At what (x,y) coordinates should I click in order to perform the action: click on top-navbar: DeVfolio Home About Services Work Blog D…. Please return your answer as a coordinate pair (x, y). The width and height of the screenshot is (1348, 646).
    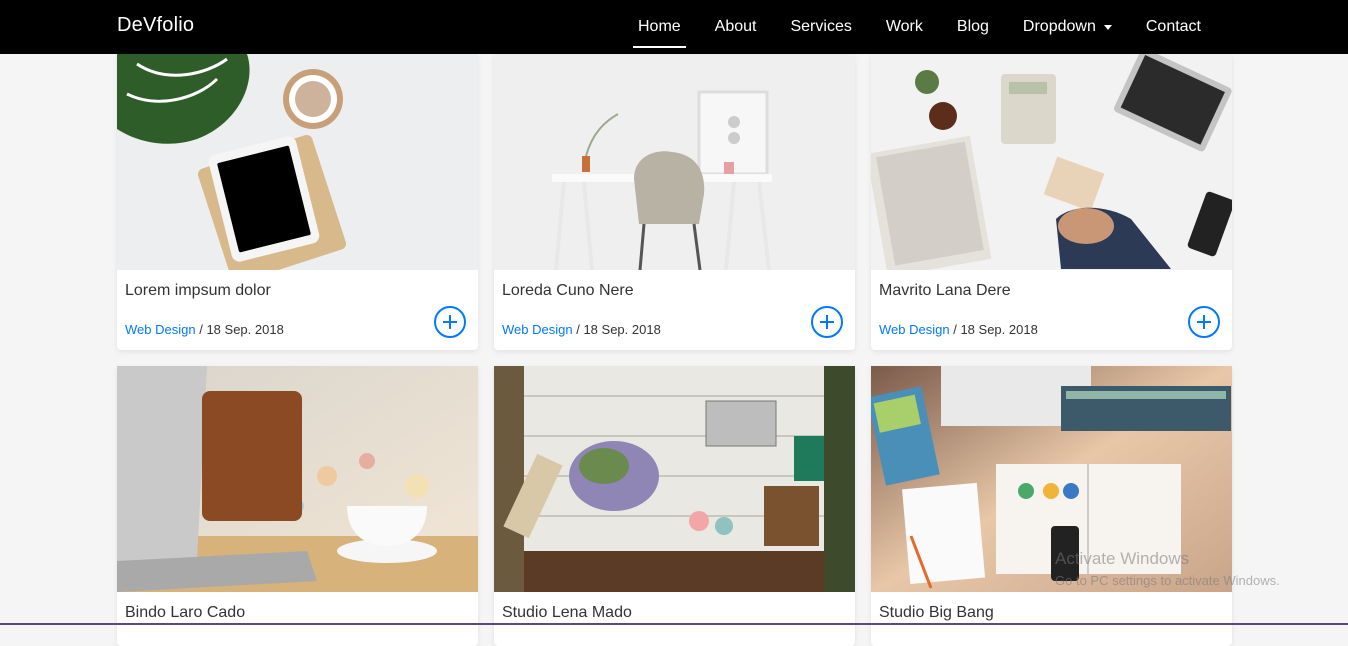
    Looking at the image, I should click on (674, 27).